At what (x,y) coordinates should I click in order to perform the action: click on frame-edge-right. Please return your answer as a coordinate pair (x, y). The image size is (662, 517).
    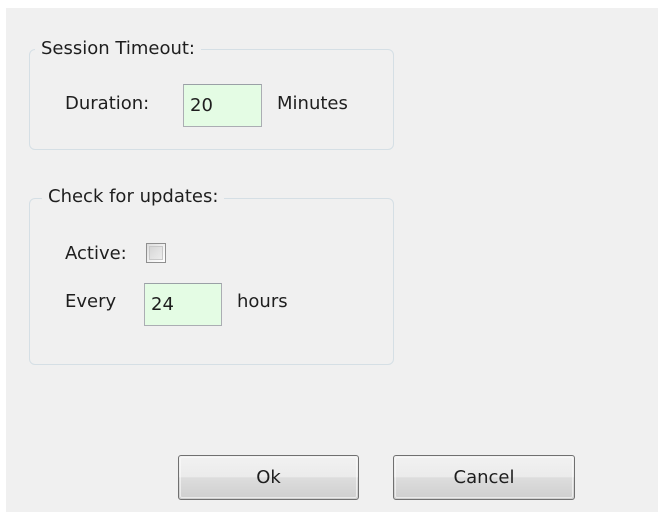
    Looking at the image, I should click on (660, 258).